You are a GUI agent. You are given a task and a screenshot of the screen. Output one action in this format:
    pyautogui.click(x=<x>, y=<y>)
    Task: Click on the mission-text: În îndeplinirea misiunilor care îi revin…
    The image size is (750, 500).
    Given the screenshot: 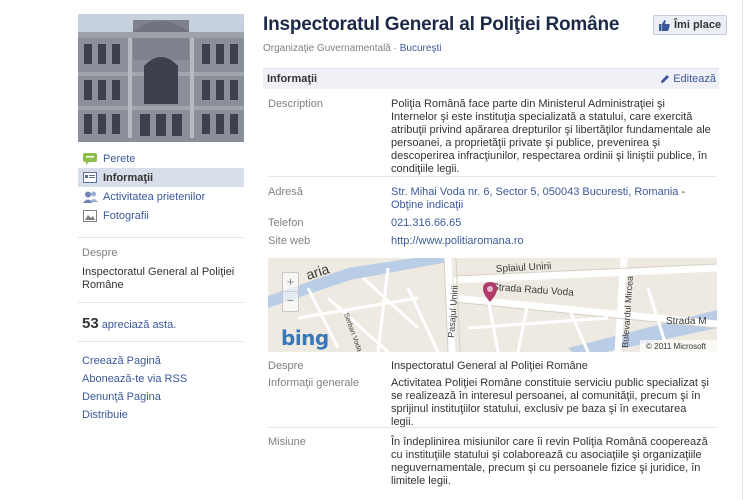 What is the action you would take?
    pyautogui.click(x=549, y=461)
    